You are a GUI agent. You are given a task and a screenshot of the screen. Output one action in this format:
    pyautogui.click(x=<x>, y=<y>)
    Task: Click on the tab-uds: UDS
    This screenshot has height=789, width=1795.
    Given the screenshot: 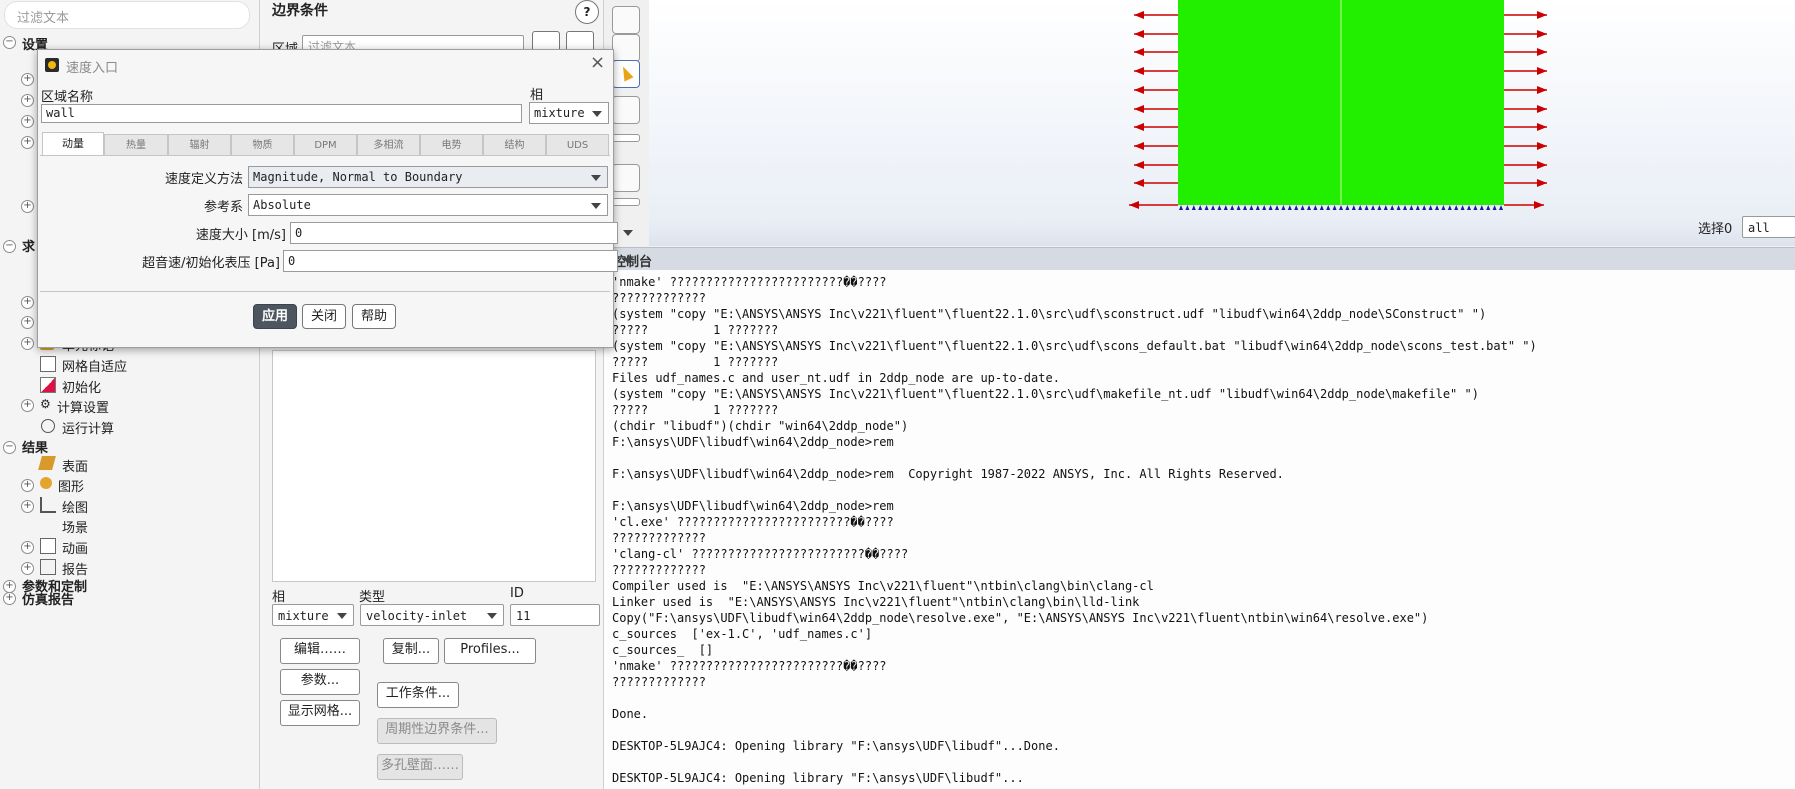 What is the action you would take?
    pyautogui.click(x=577, y=144)
    